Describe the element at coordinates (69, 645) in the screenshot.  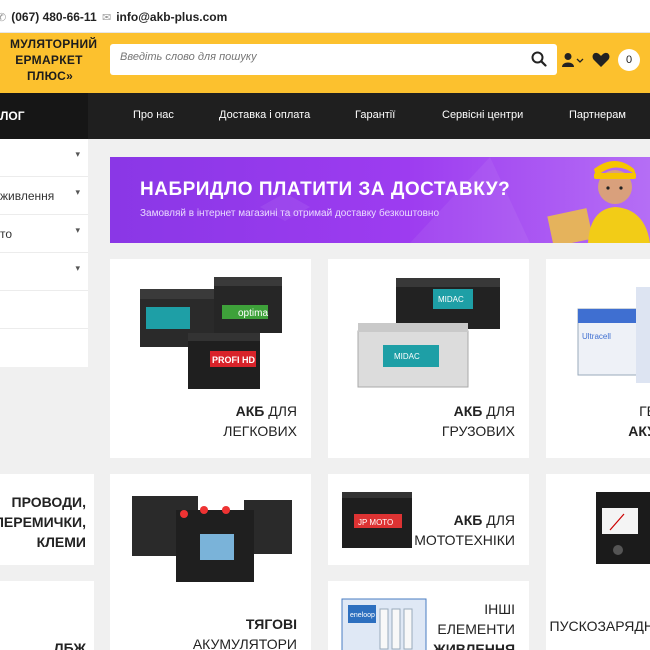
I see `category-caption: ЛБЖ` at that location.